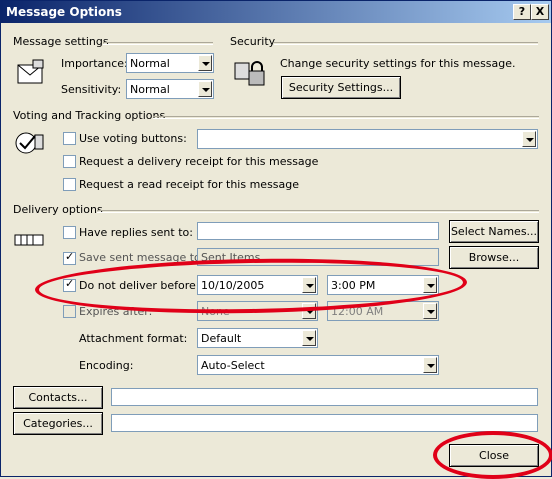  Describe the element at coordinates (91, 89) in the screenshot. I see `sensitivity-label: Sensitivity:` at that location.